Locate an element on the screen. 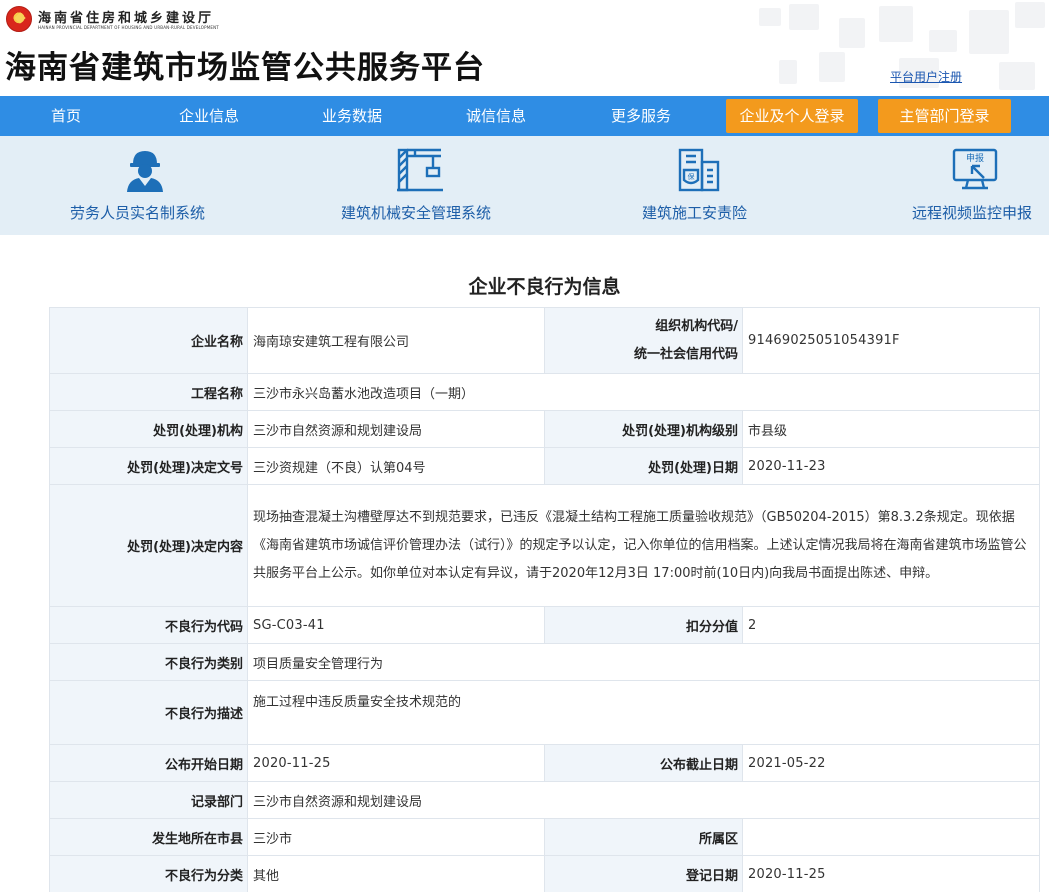 The width and height of the screenshot is (1049, 892). table-row: 不良行为代码 SG-C03-41 扣分分值 2 is located at coordinates (544, 625).